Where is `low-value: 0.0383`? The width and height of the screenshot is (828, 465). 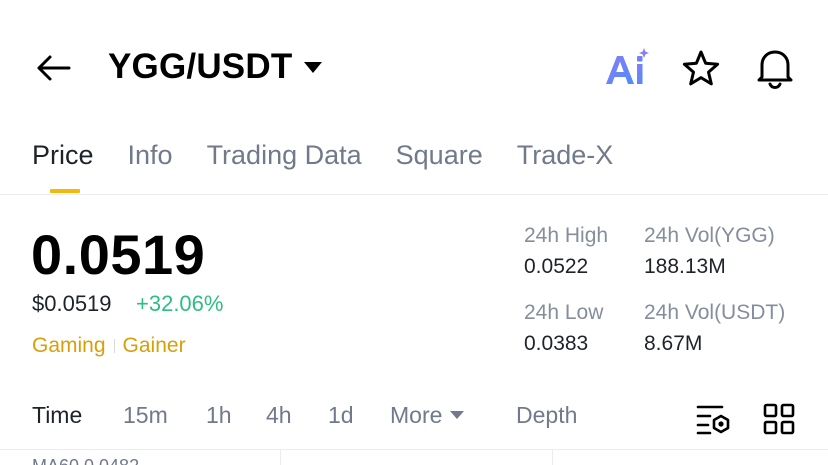 low-value: 0.0383 is located at coordinates (556, 343).